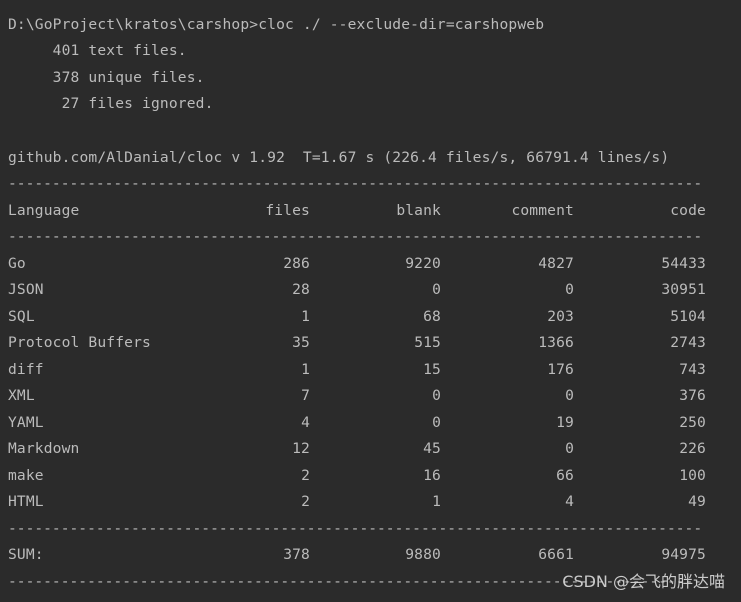 This screenshot has width=741, height=602. I want to click on row-code: 743, so click(692, 369).